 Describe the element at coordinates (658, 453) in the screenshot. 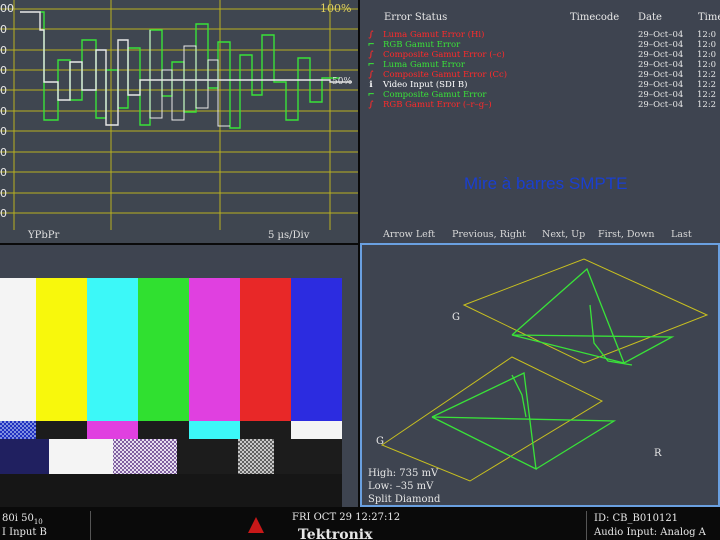

I see `vector-label-r: R` at that location.